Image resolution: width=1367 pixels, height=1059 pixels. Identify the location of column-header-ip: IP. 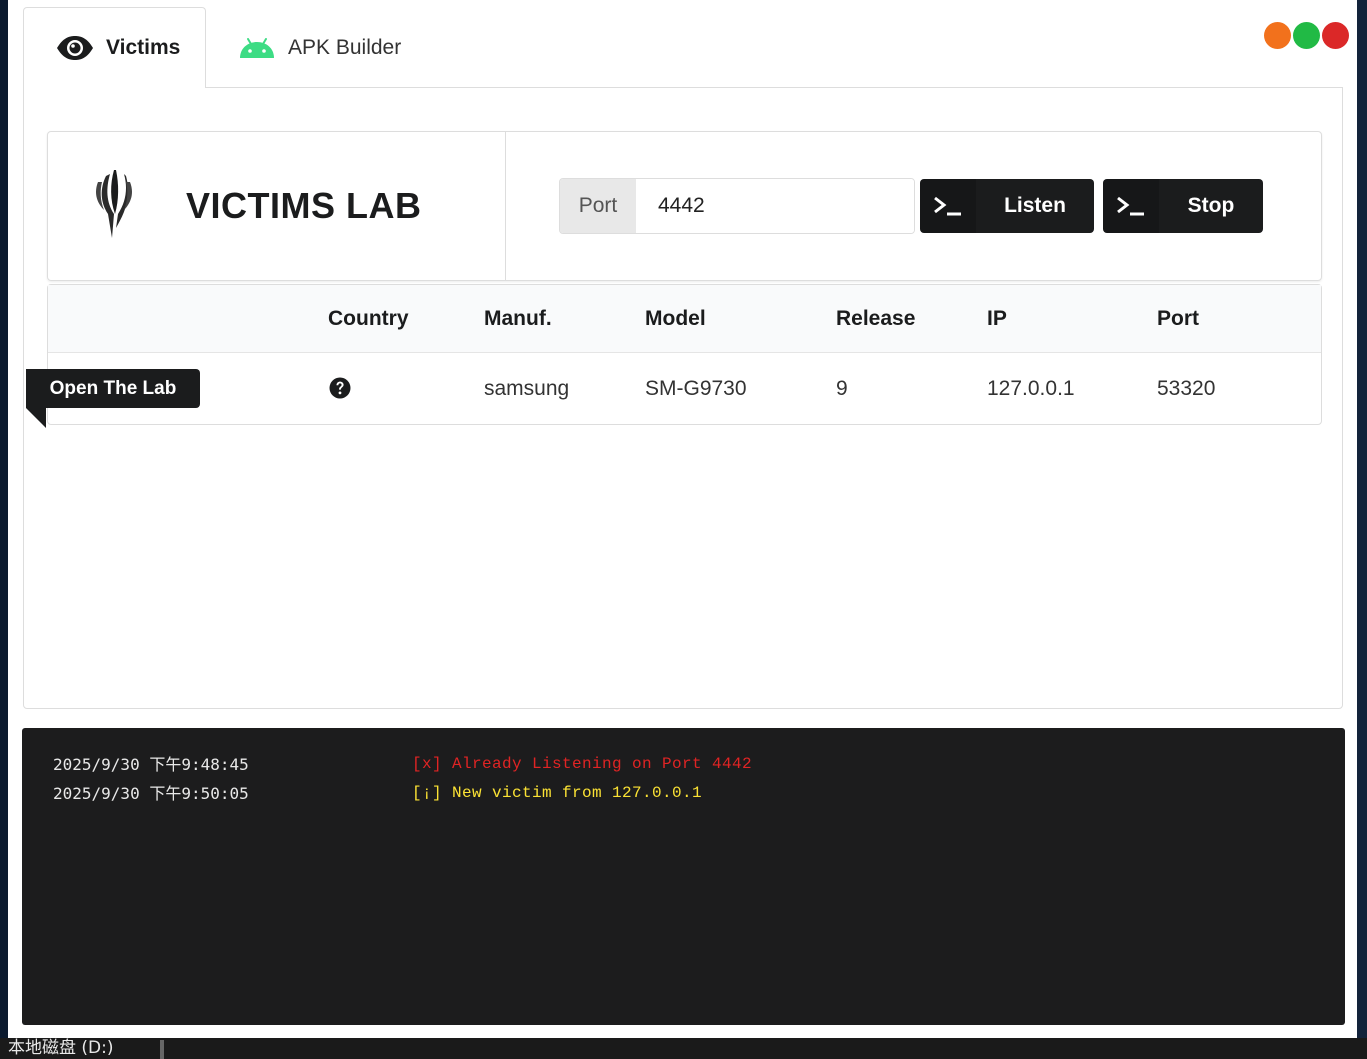
(997, 319).